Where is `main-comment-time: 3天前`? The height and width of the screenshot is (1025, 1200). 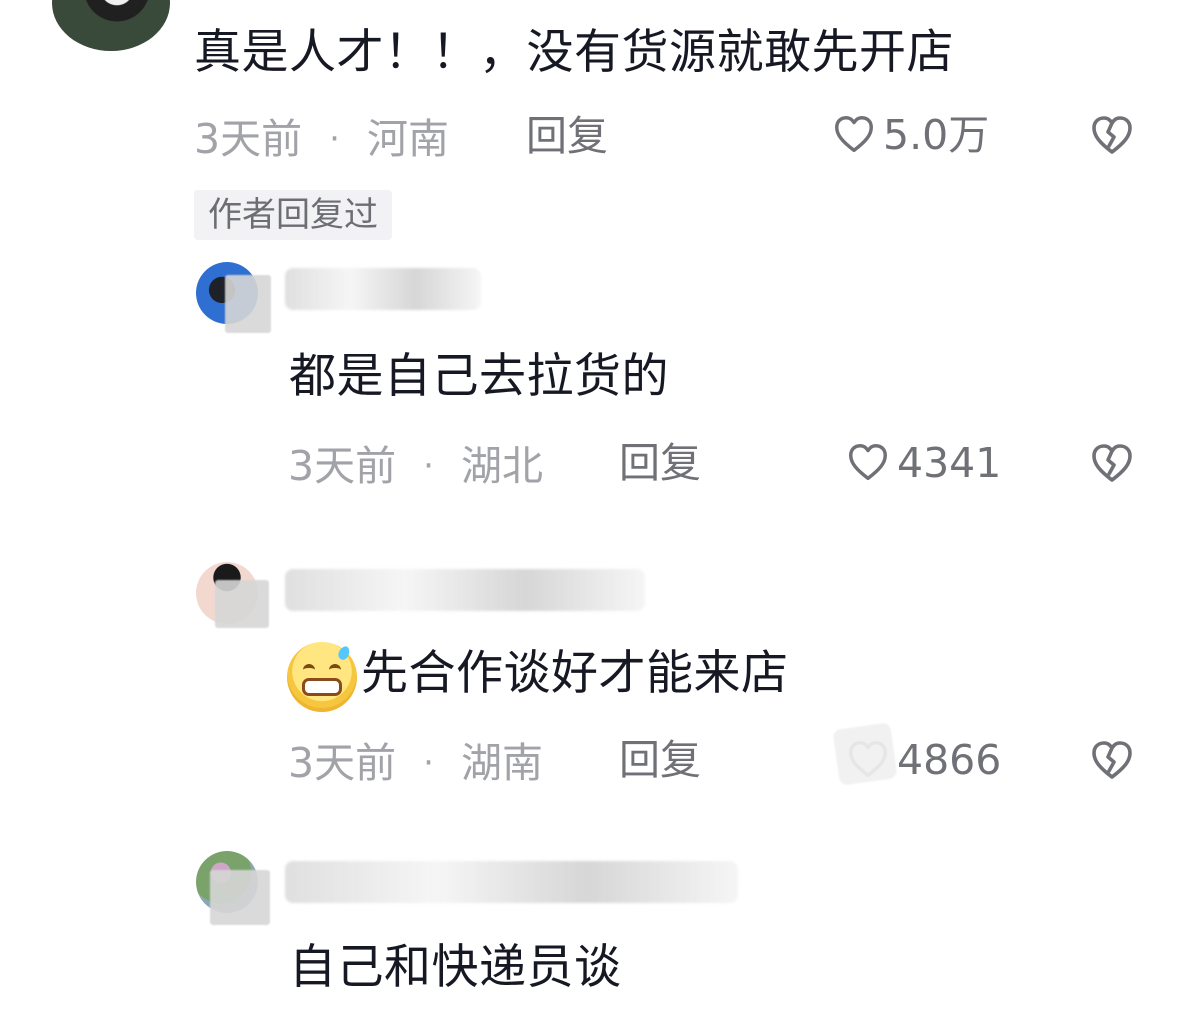 main-comment-time: 3天前 is located at coordinates (248, 138).